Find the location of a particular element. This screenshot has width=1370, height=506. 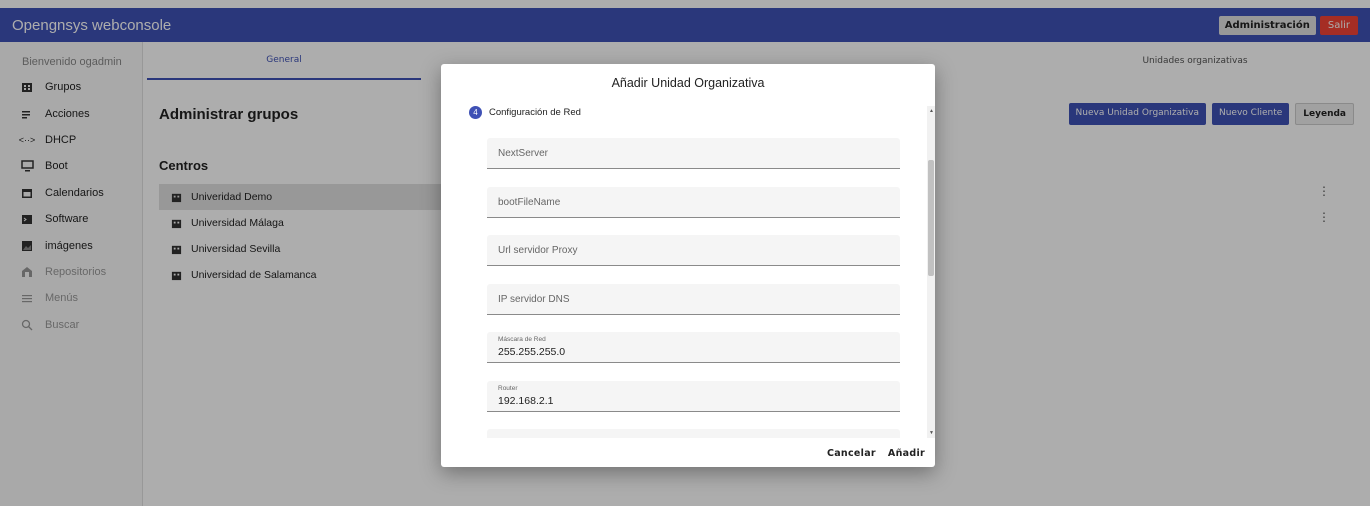

field-placeholder: Url servidor Proxy is located at coordinates (538, 250).